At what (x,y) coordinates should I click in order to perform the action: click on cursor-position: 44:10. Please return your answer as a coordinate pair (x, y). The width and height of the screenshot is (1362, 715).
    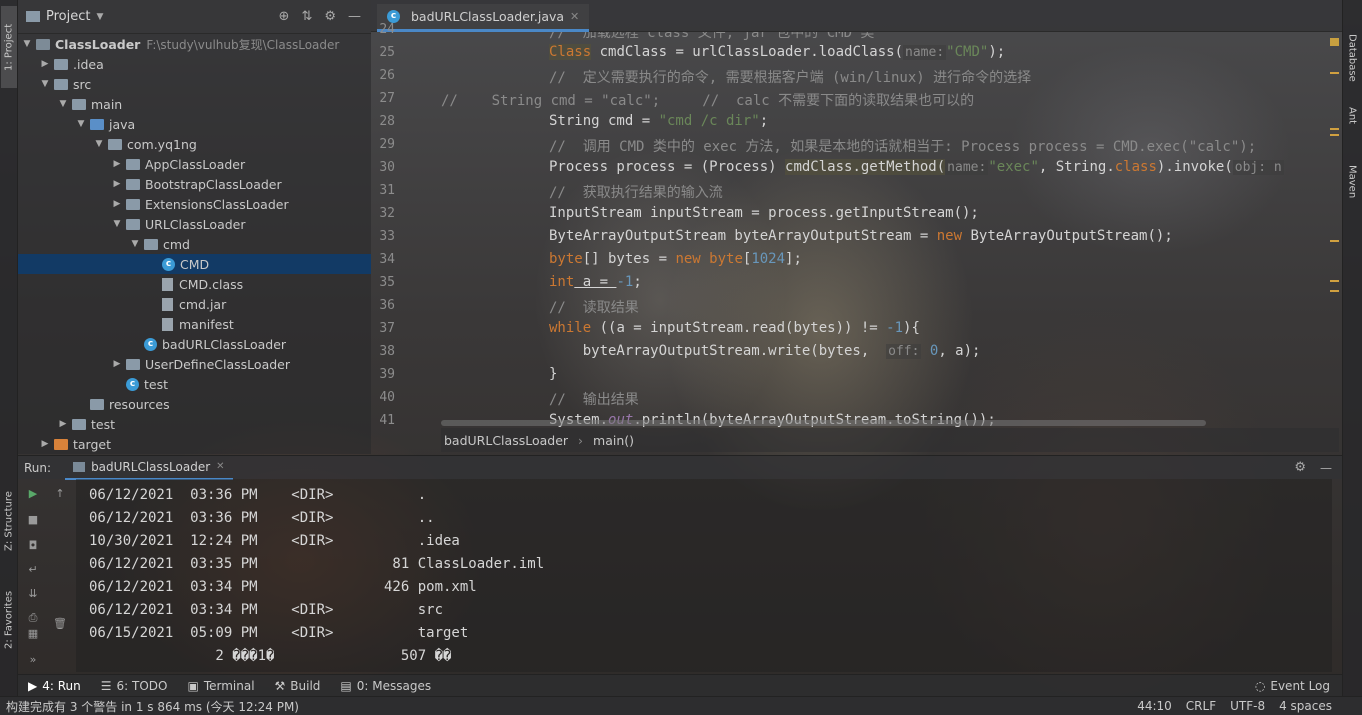
    Looking at the image, I should click on (1154, 706).